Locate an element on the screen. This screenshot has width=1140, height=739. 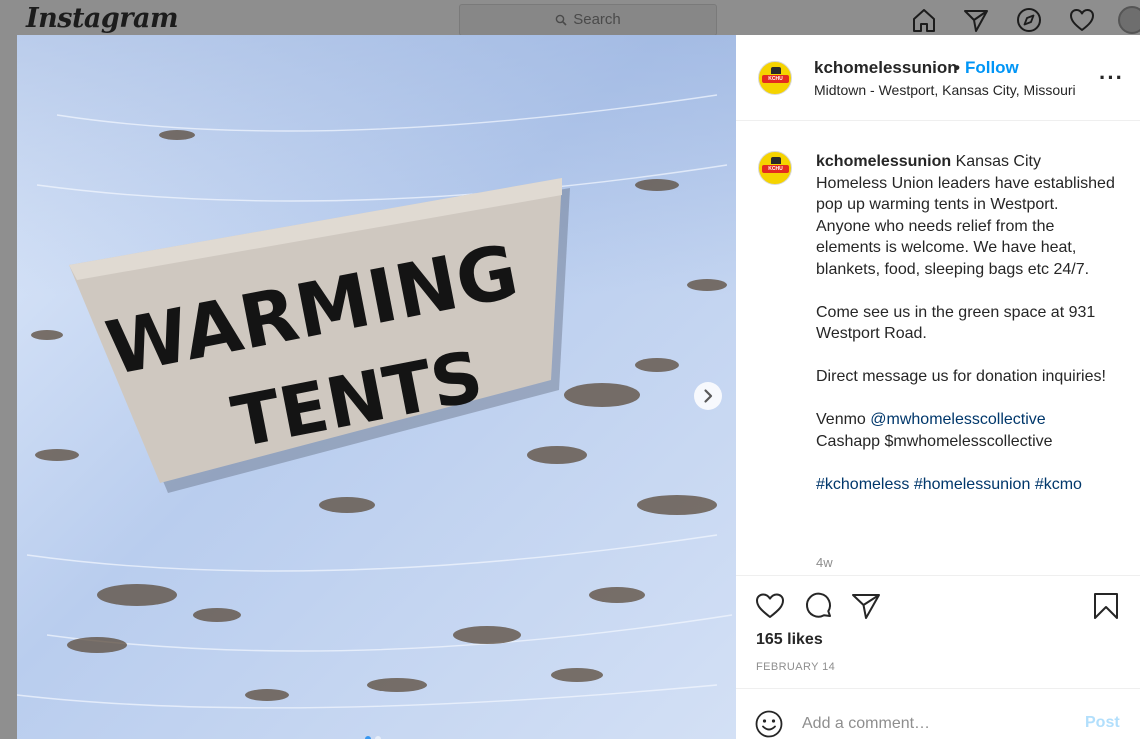
caption-username: kchomelessunion is located at coordinates (883, 161).